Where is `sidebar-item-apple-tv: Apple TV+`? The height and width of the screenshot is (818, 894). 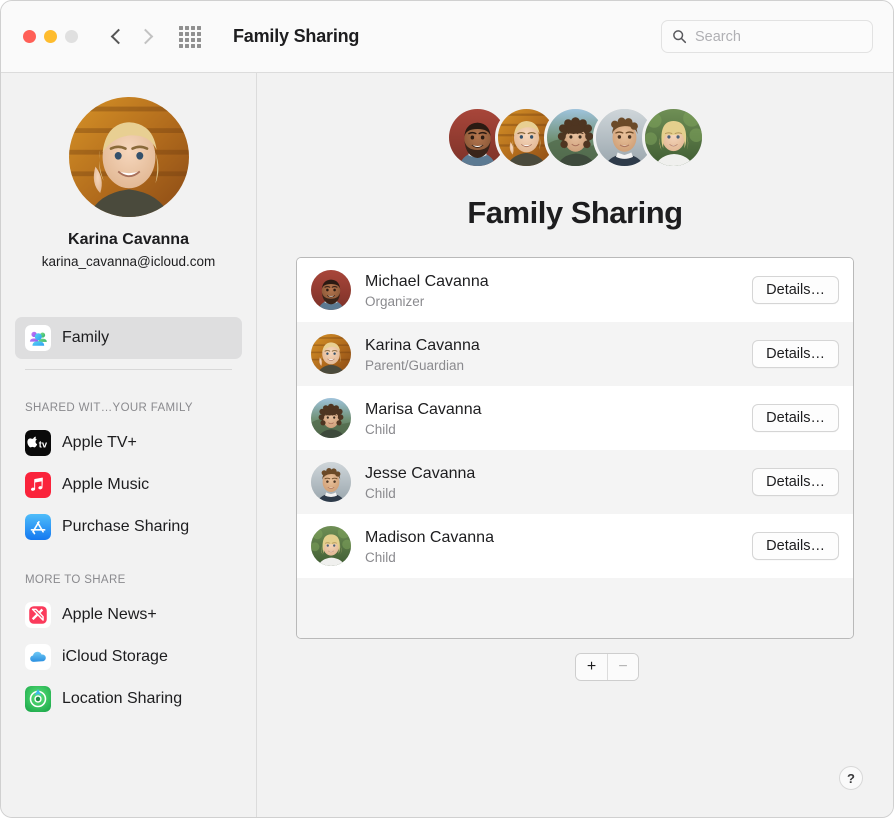 sidebar-item-apple-tv: Apple TV+ is located at coordinates (128, 443).